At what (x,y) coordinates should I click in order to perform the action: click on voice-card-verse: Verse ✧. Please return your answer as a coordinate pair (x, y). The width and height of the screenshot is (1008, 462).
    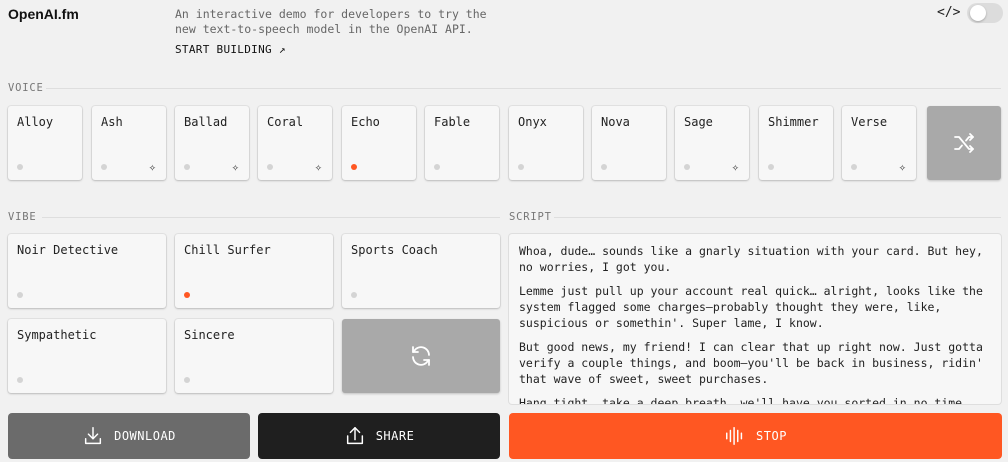
    Looking at the image, I should click on (879, 143).